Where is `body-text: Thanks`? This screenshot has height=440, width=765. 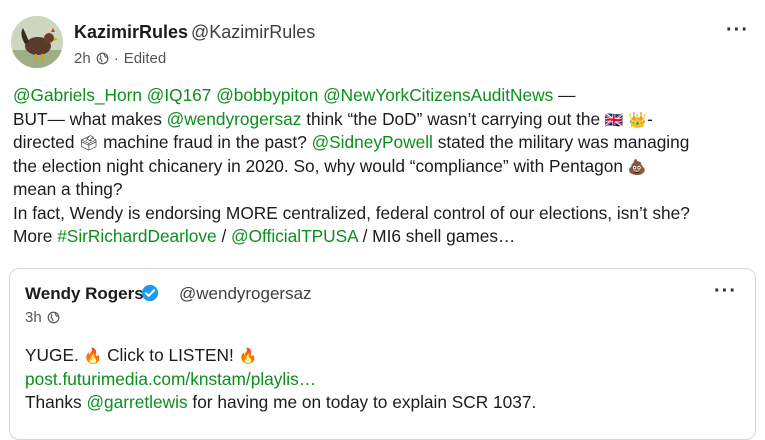 body-text: Thanks is located at coordinates (56, 402).